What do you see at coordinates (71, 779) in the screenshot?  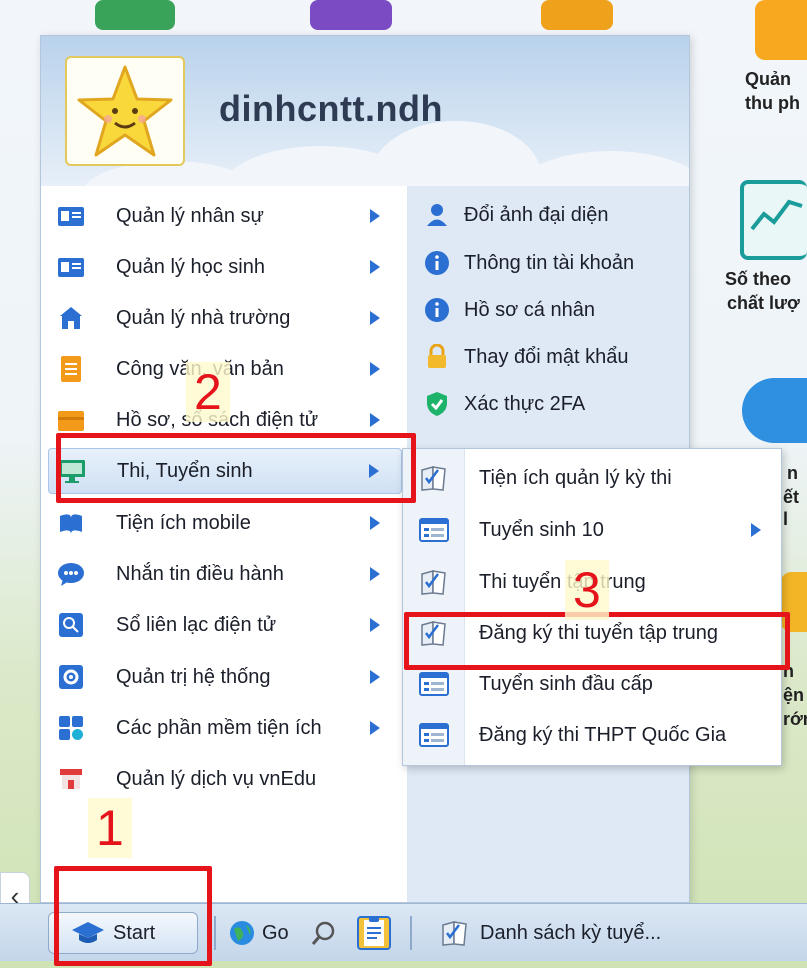 I see `store-icon` at bounding box center [71, 779].